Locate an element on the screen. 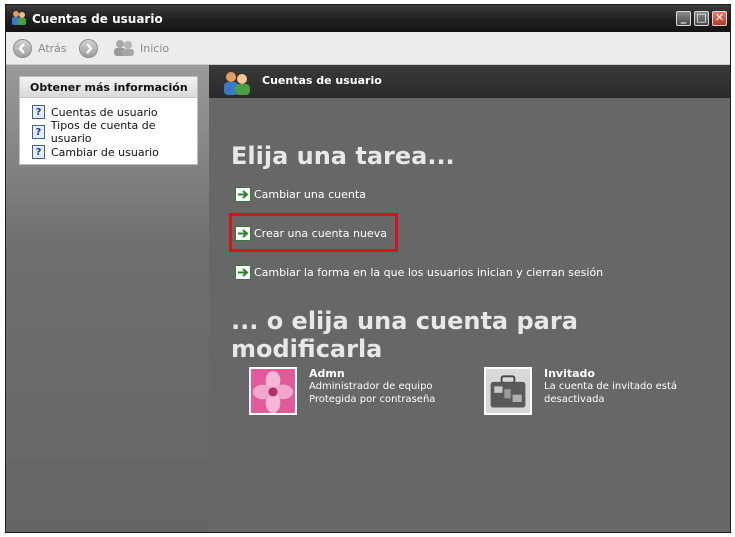  forward-arrow-icon is located at coordinates (88, 48).